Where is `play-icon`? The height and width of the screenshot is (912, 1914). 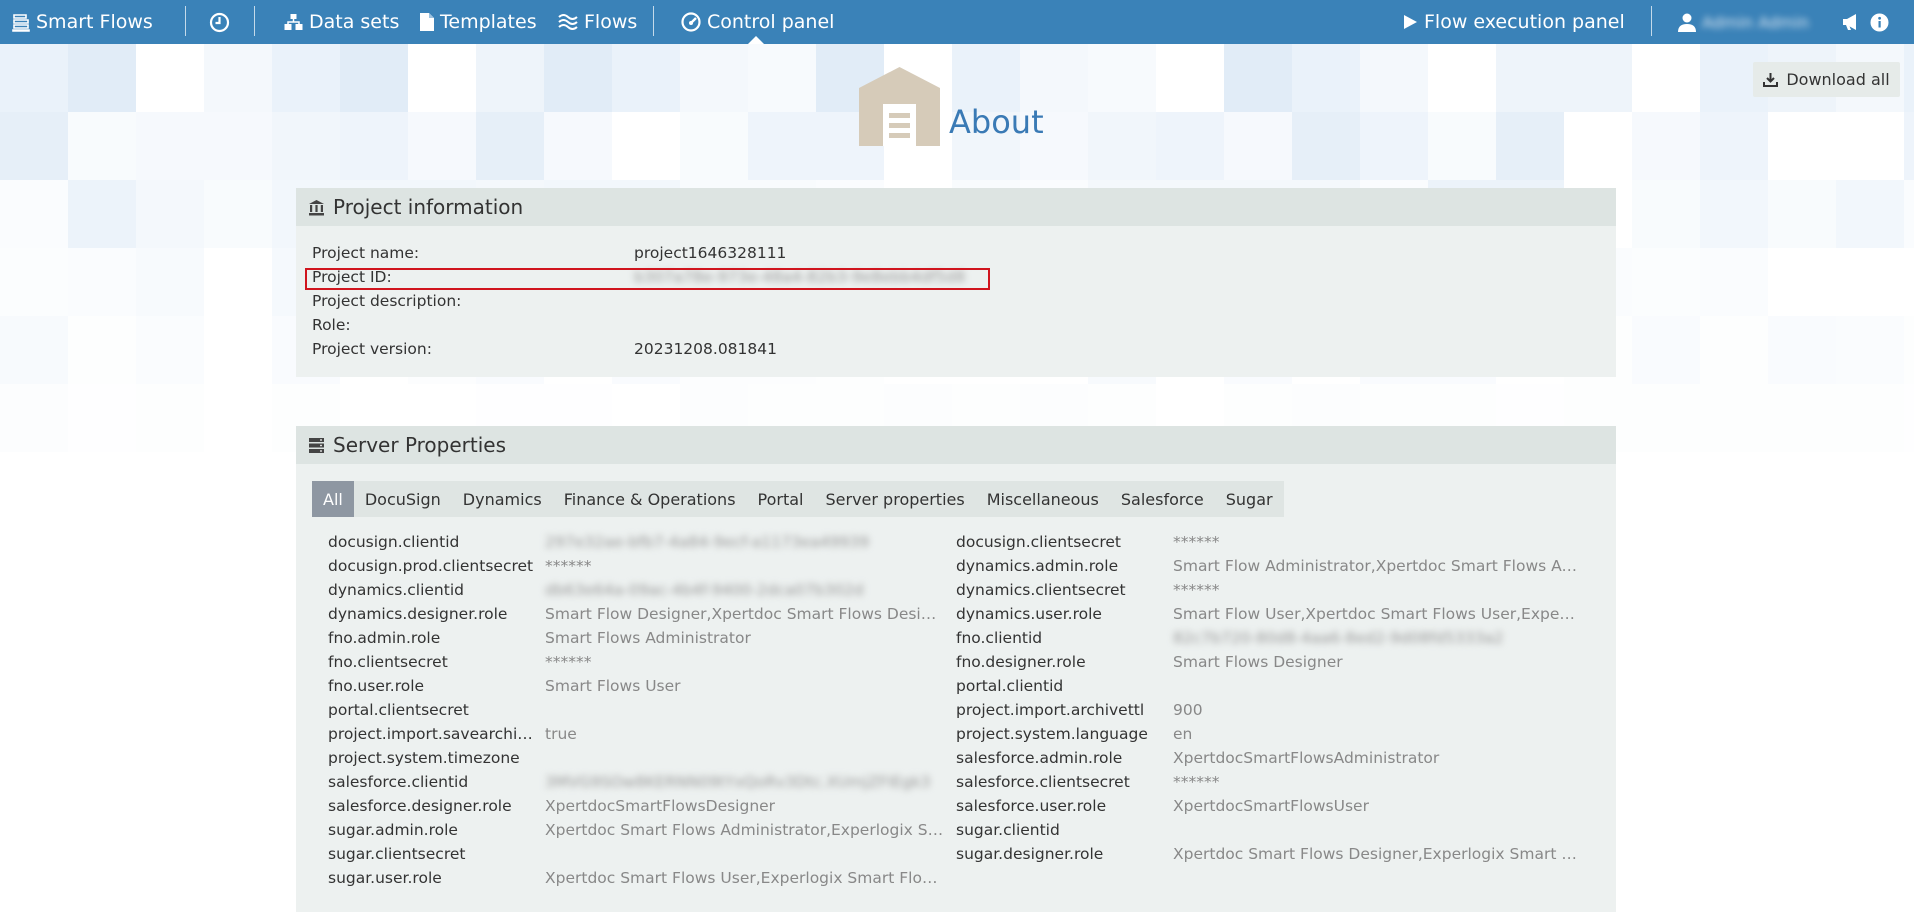
play-icon is located at coordinates (1410, 22).